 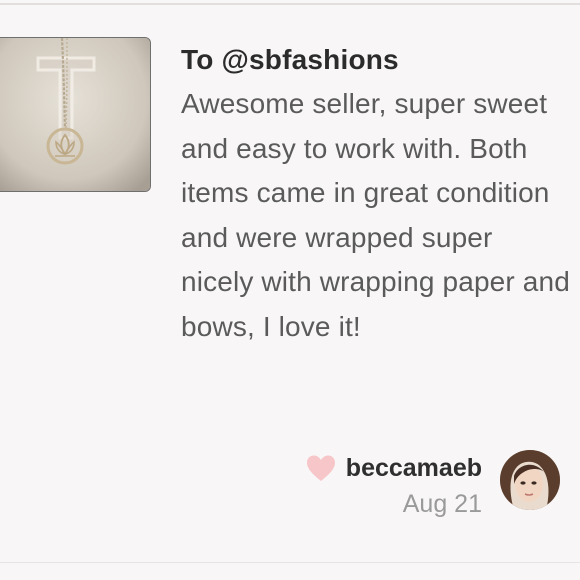 What do you see at coordinates (290, 562) in the screenshot?
I see `bottom-divider` at bounding box center [290, 562].